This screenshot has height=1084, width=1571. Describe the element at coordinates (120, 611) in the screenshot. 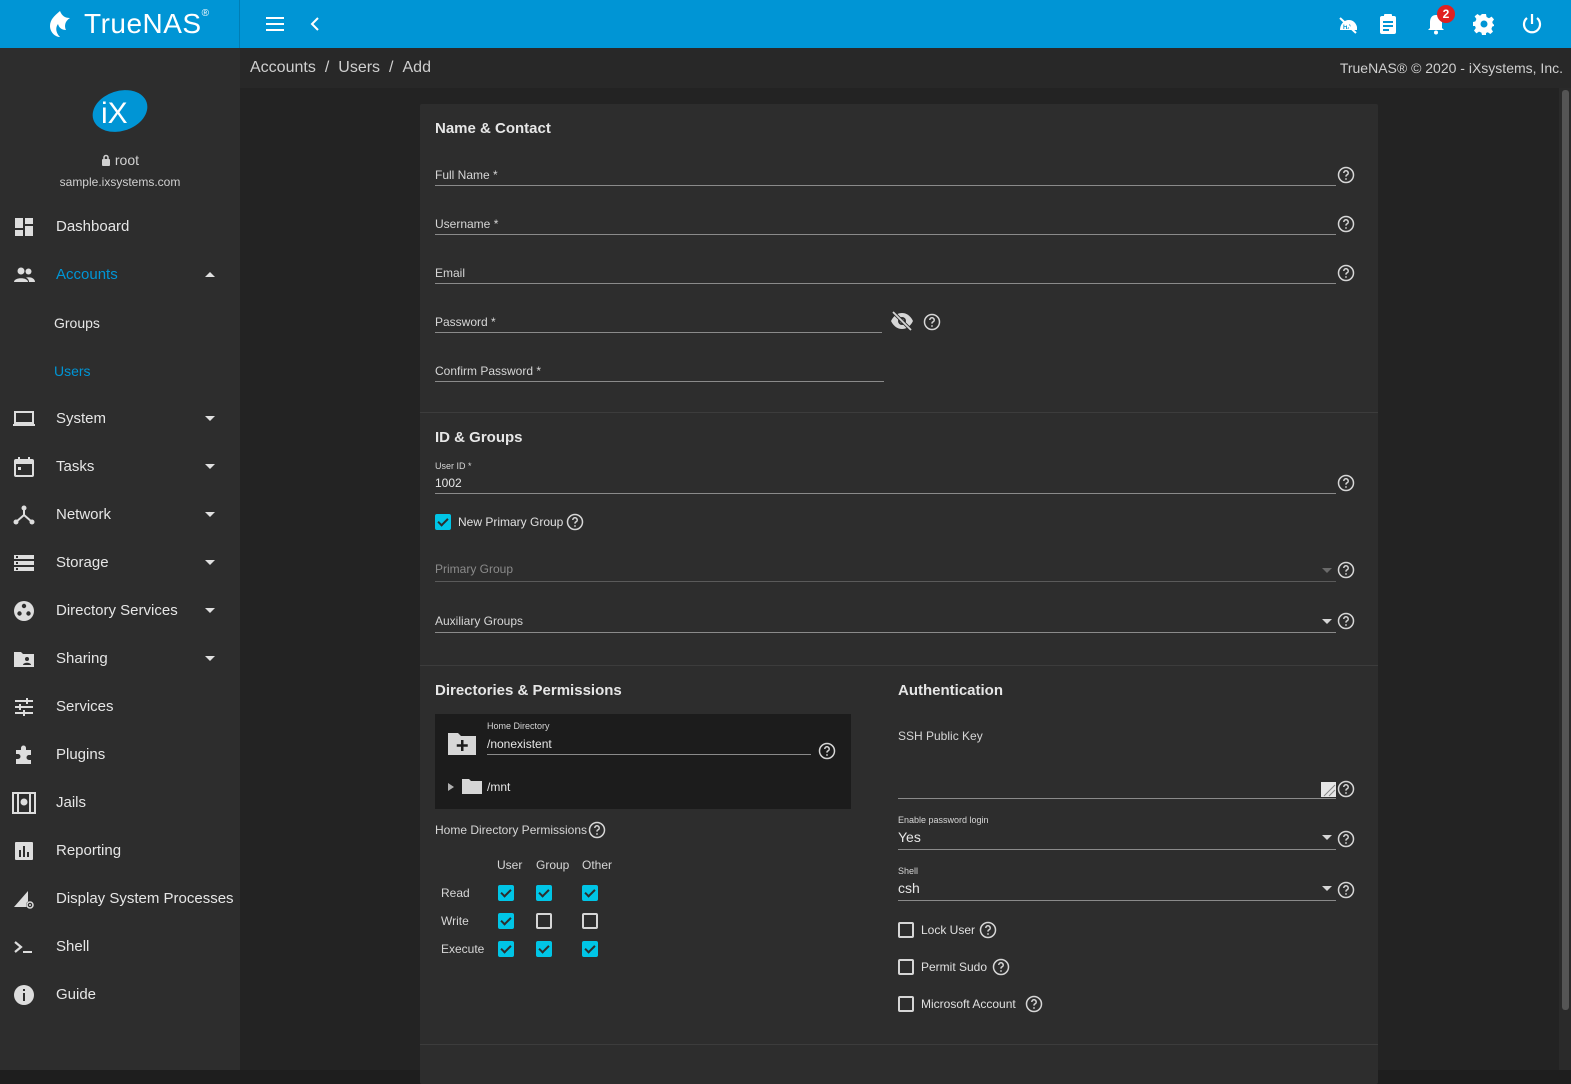

I see `sidebar-item-directory-services: Directory Services` at that location.